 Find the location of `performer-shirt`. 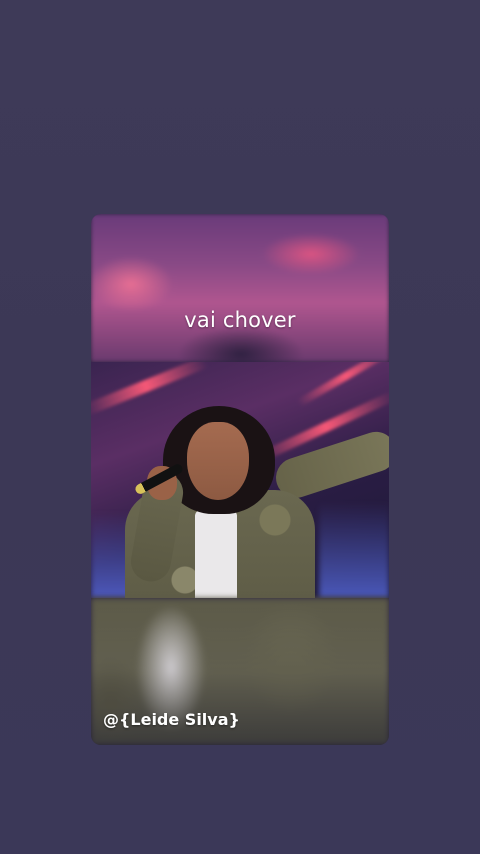

performer-shirt is located at coordinates (216, 554).